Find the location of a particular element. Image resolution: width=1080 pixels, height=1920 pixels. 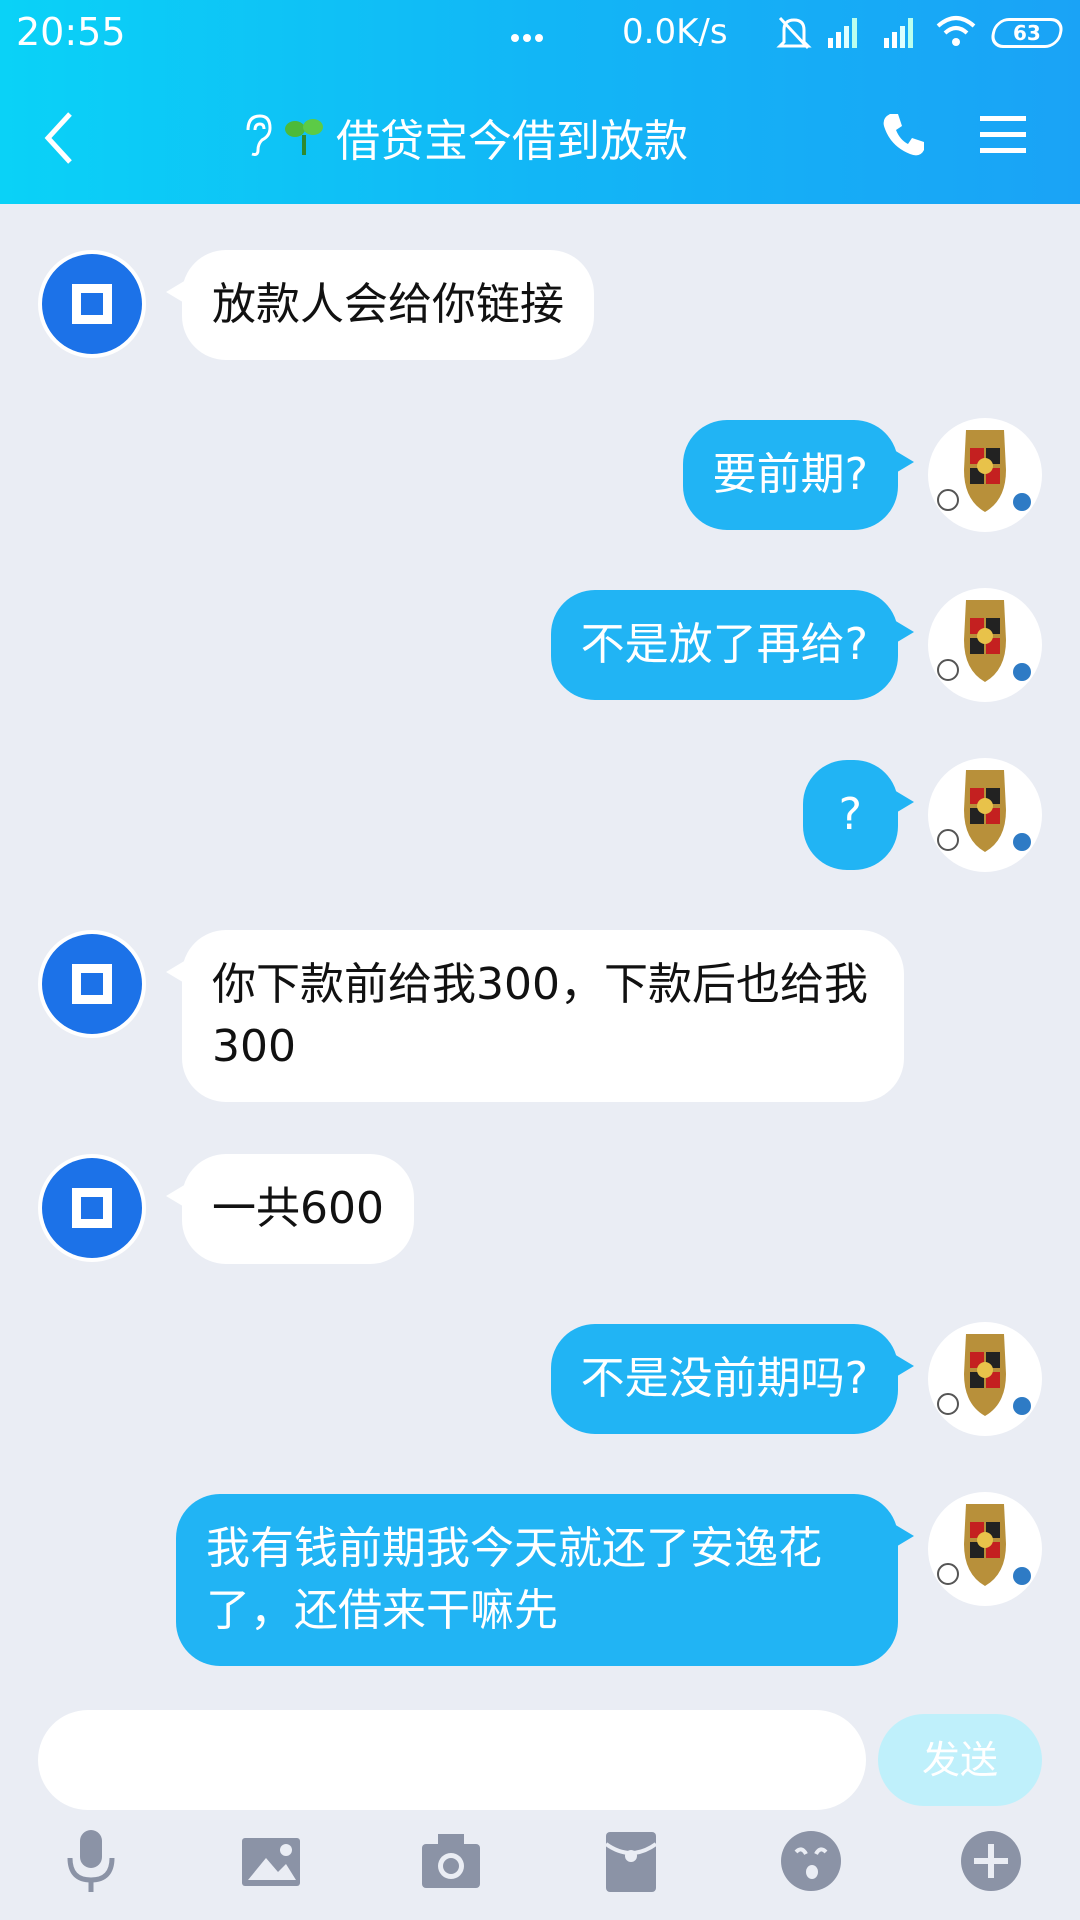

chevron-left-icon is located at coordinates (60, 138).